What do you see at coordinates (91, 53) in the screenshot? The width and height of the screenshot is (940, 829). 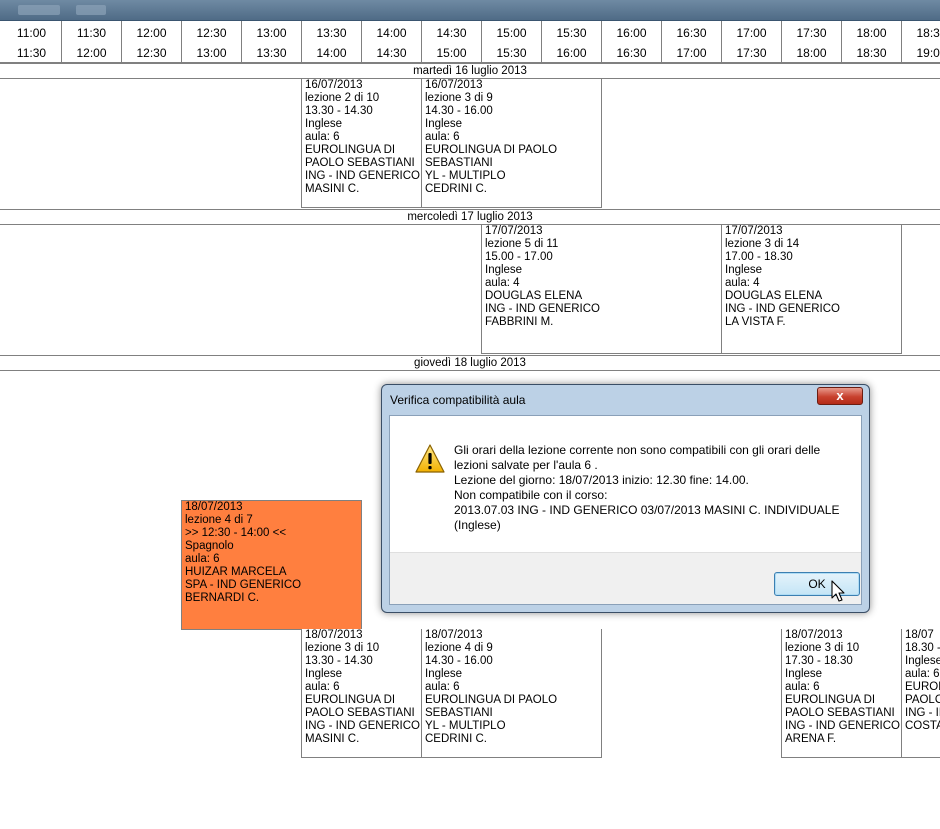 I see `time-slot-end: 12:00` at bounding box center [91, 53].